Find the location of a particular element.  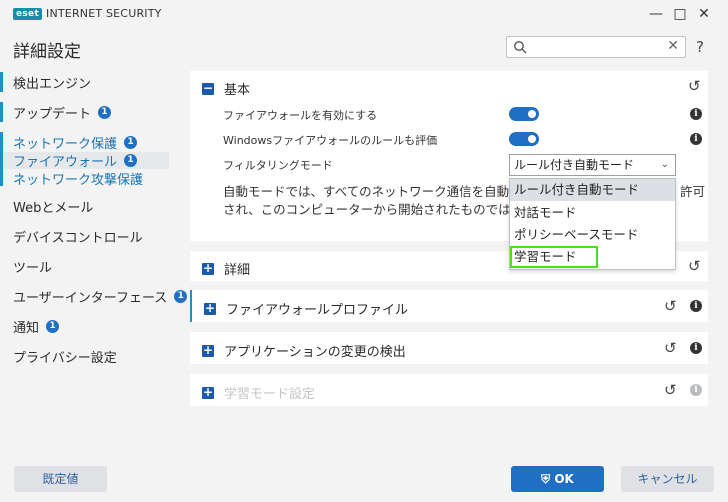

collapse-icon: − is located at coordinates (208, 88).